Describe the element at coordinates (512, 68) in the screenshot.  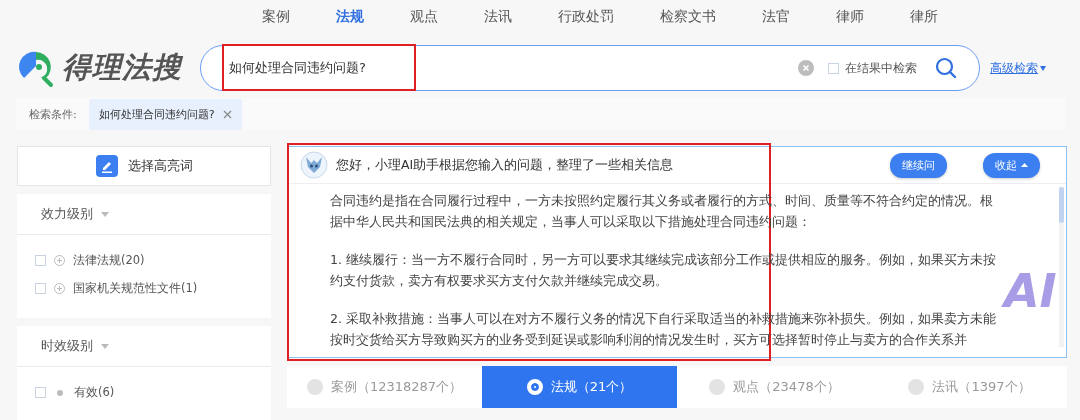
I see `search-input: 如何处理合同违约问题?` at that location.